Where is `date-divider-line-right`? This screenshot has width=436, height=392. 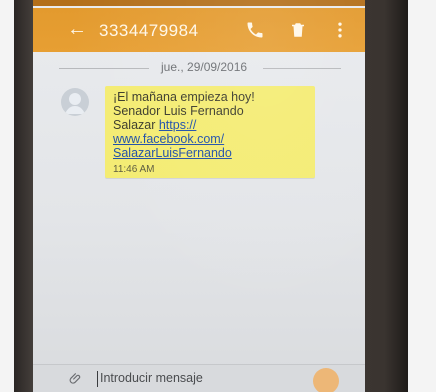 date-divider-line-right is located at coordinates (302, 68).